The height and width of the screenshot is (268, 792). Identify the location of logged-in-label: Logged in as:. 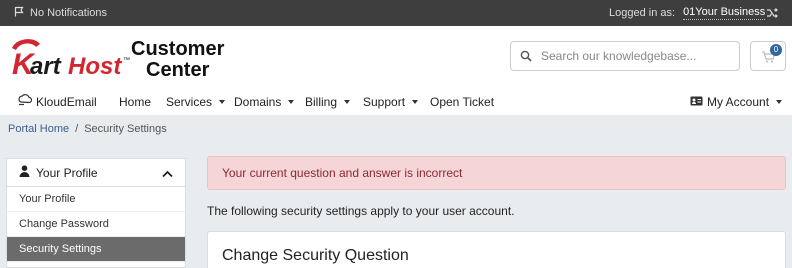
(642, 13).